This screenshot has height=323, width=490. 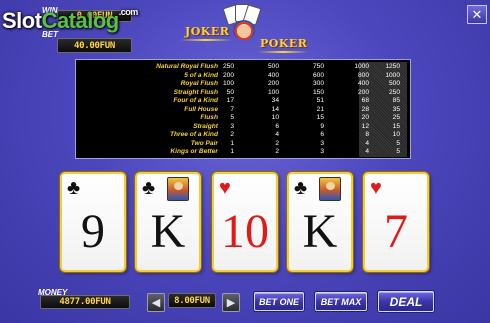 What do you see at coordinates (279, 301) in the screenshot?
I see `bet-one-button: BET ONE` at bounding box center [279, 301].